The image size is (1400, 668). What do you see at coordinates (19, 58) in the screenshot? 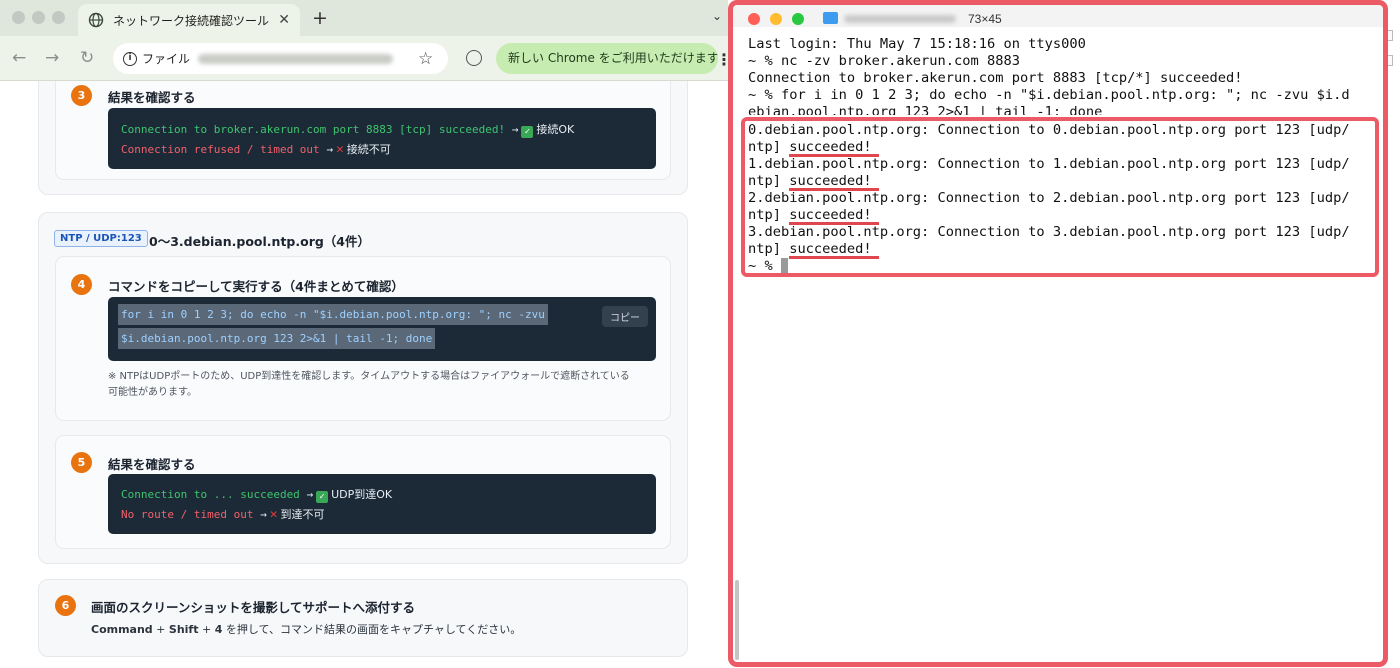
I see `back-button: ←` at bounding box center [19, 58].